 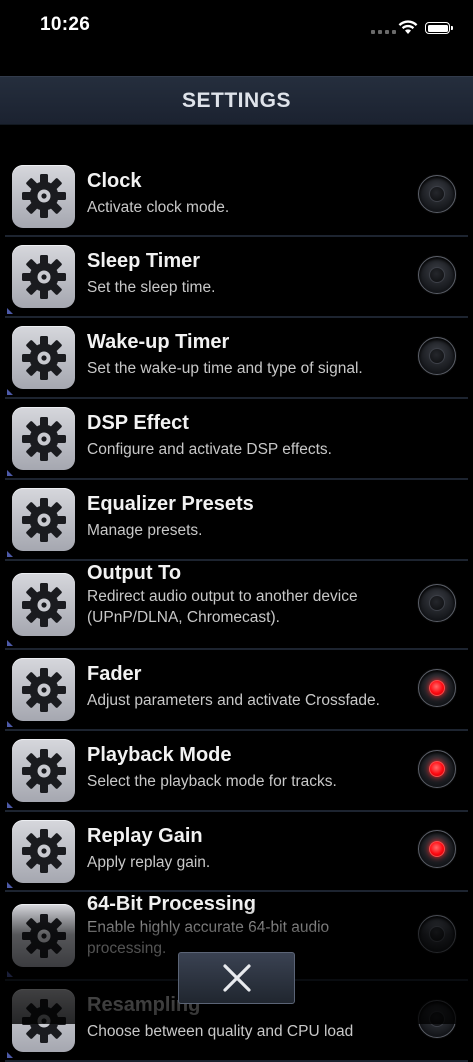 I want to click on settings-row-title: Playback Mode, so click(x=159, y=755).